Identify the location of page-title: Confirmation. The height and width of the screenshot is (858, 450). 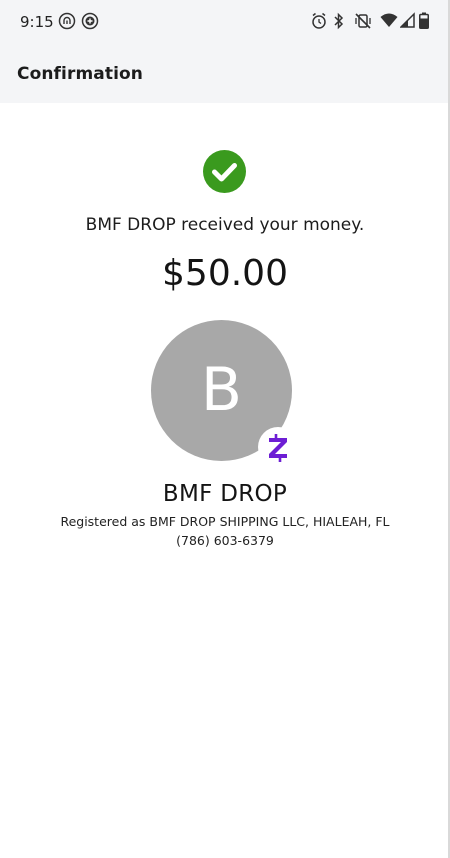
(80, 74).